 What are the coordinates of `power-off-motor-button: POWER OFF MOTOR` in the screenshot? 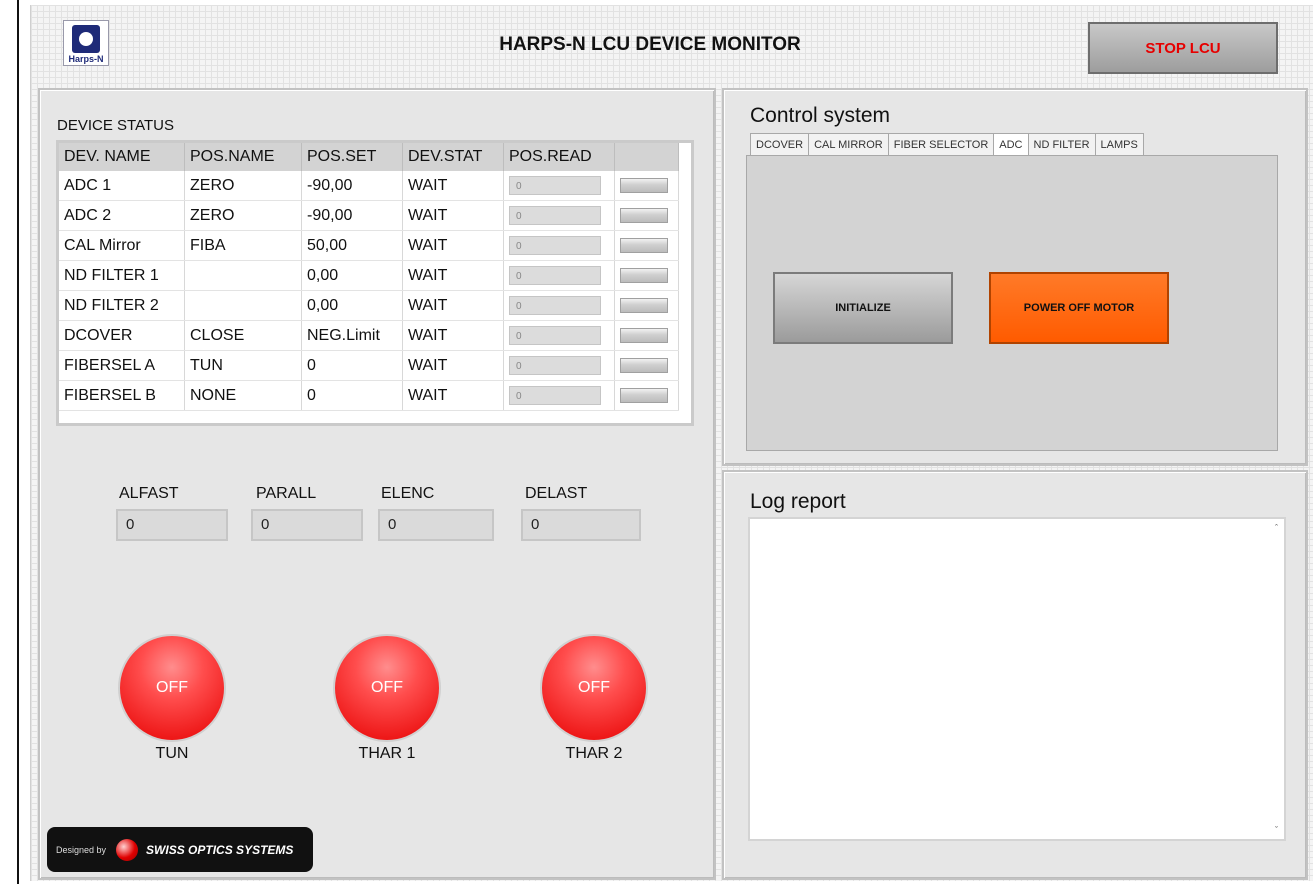 It's located at (1079, 308).